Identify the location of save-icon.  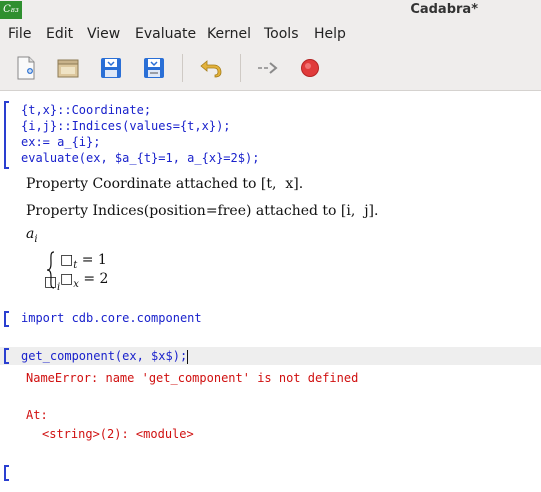
(111, 68).